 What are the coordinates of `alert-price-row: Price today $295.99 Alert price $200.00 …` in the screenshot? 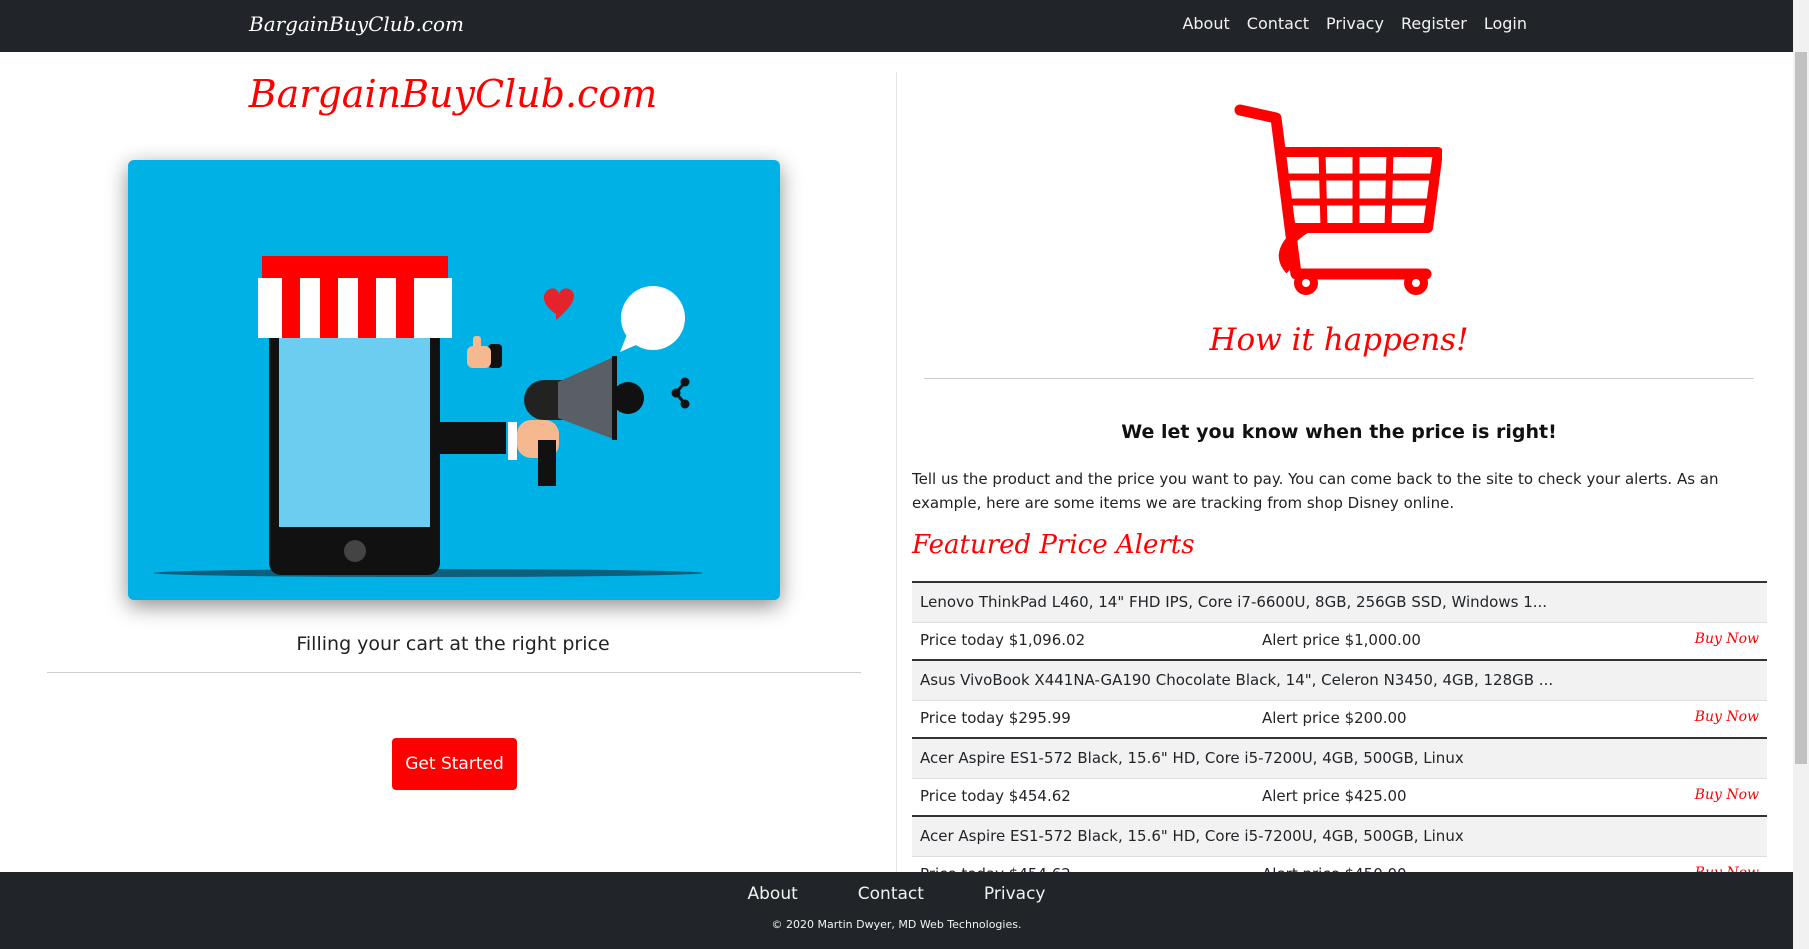 It's located at (1339, 719).